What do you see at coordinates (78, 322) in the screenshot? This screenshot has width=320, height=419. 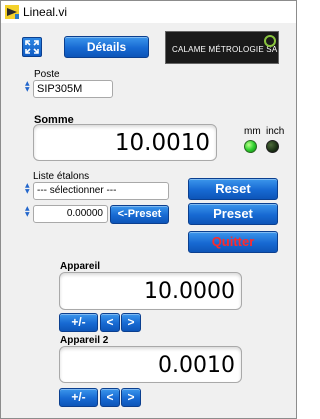 I see `appareil-sign-button: +/-` at bounding box center [78, 322].